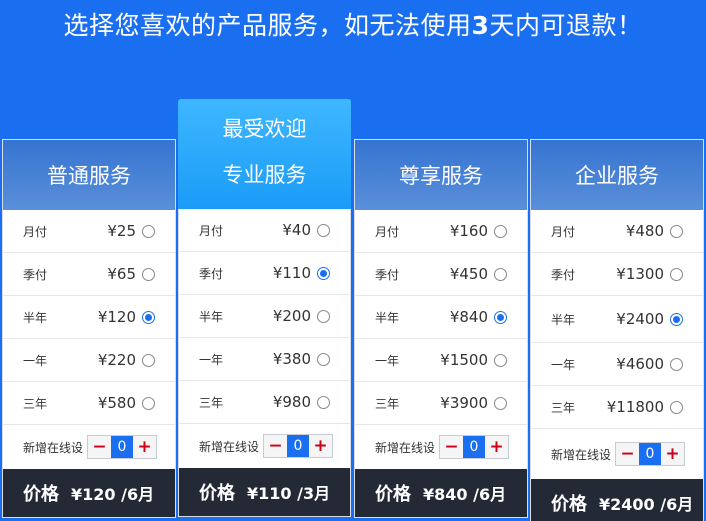 The width and height of the screenshot is (706, 521). I want to click on billing-option-monthly: 月付 ¥25, so click(89, 231).